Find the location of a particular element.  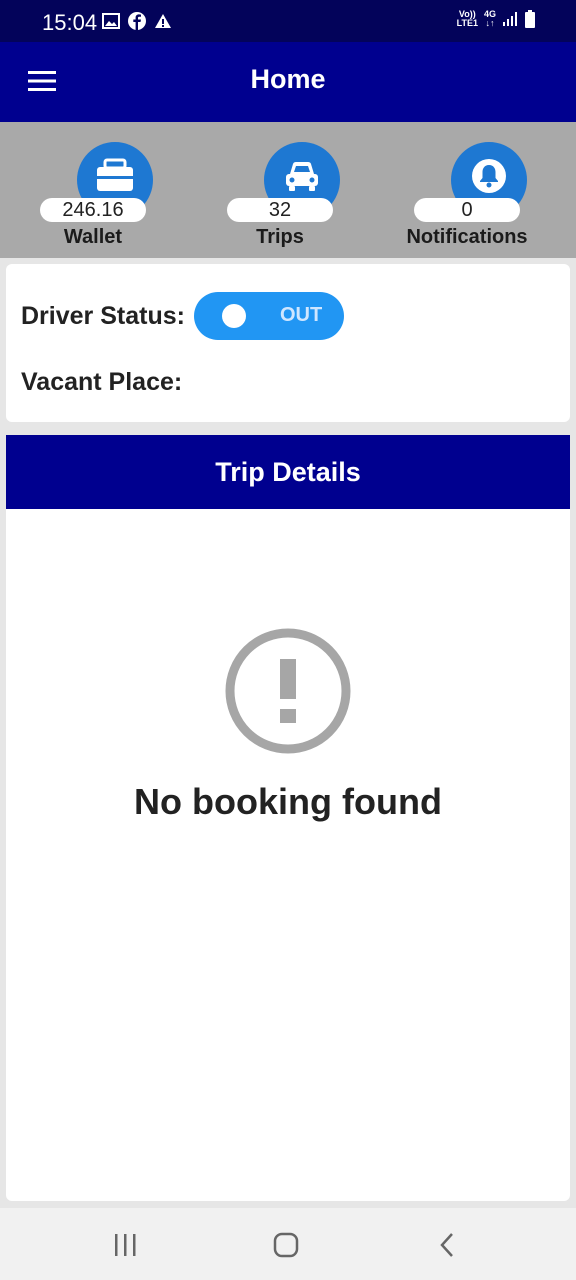

stat-trips: 32 Trips is located at coordinates (302, 197).